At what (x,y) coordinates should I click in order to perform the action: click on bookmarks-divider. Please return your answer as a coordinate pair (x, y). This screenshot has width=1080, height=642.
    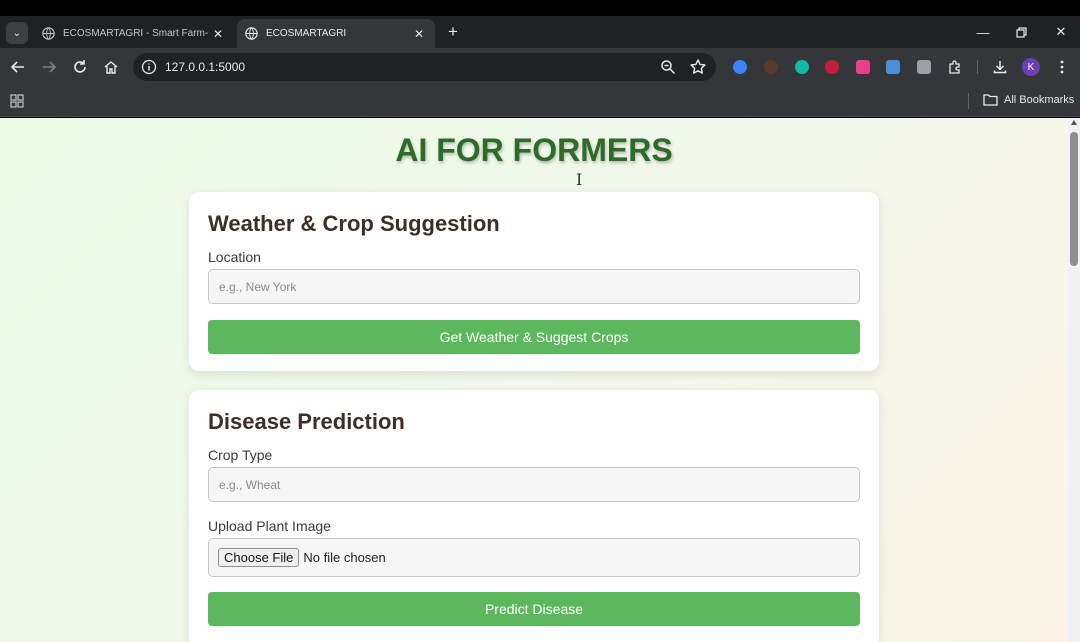
    Looking at the image, I should click on (968, 101).